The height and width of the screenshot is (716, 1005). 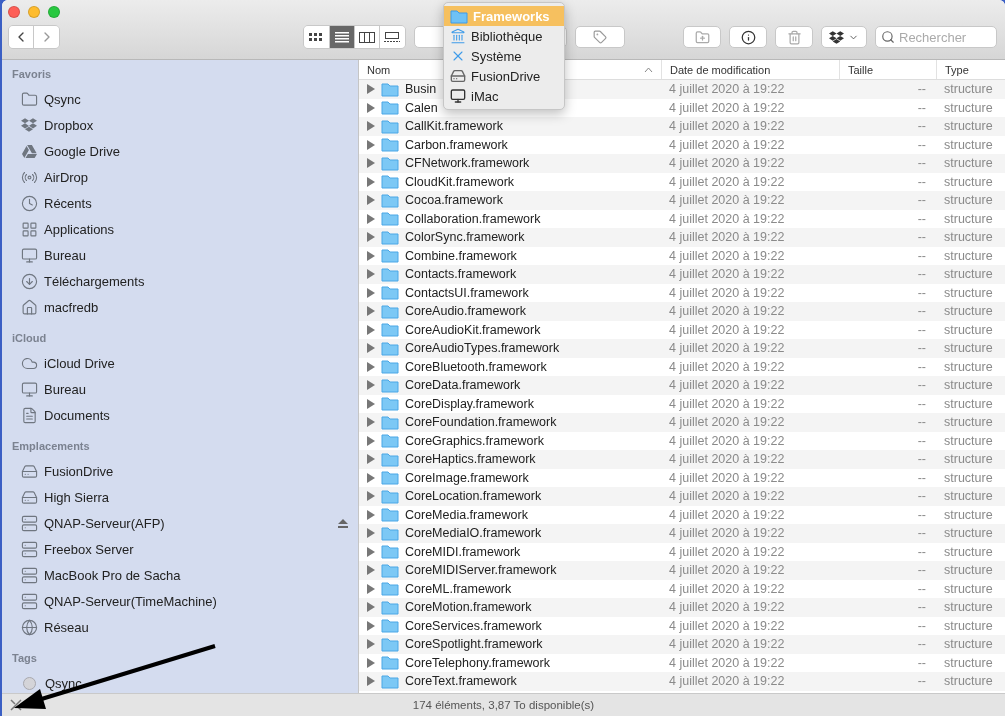 I want to click on sidebar-item: Téléchargements, so click(x=185, y=281).